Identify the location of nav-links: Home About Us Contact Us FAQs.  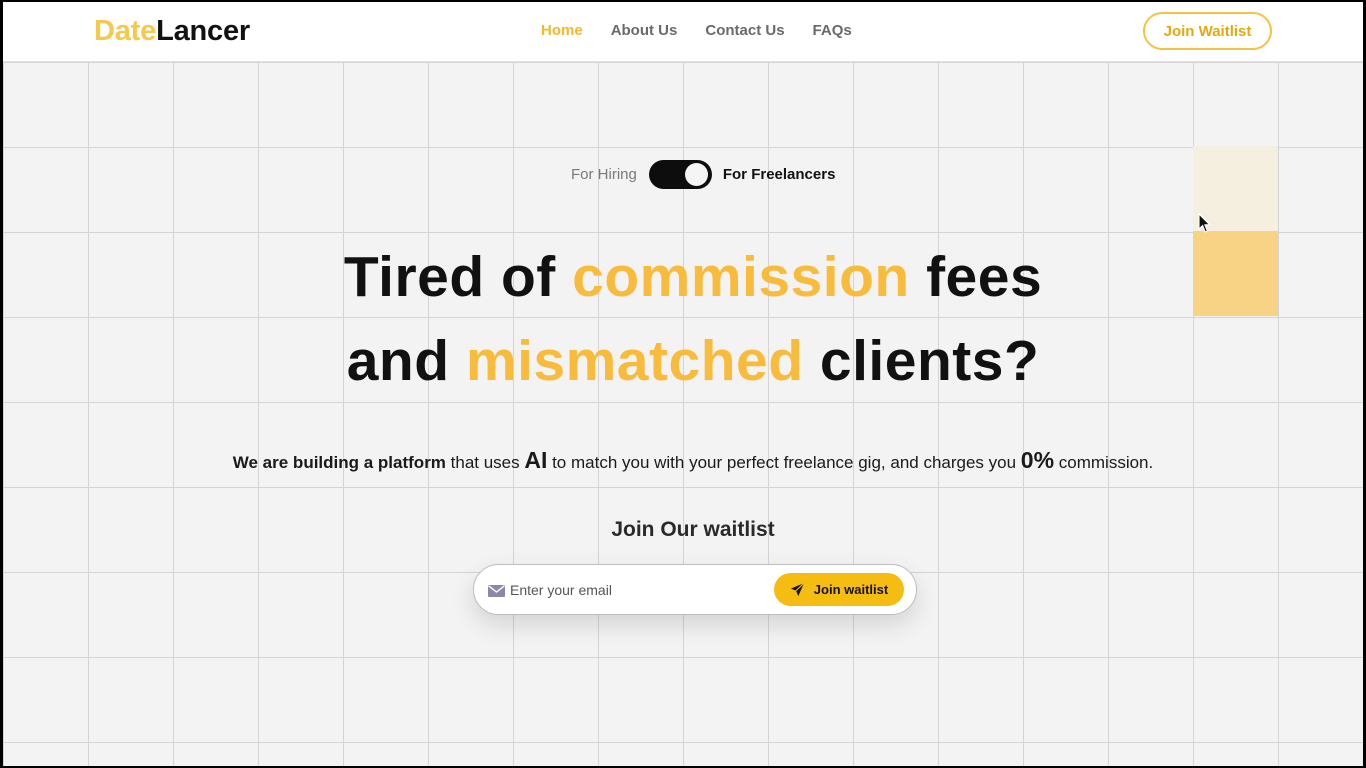
(696, 30).